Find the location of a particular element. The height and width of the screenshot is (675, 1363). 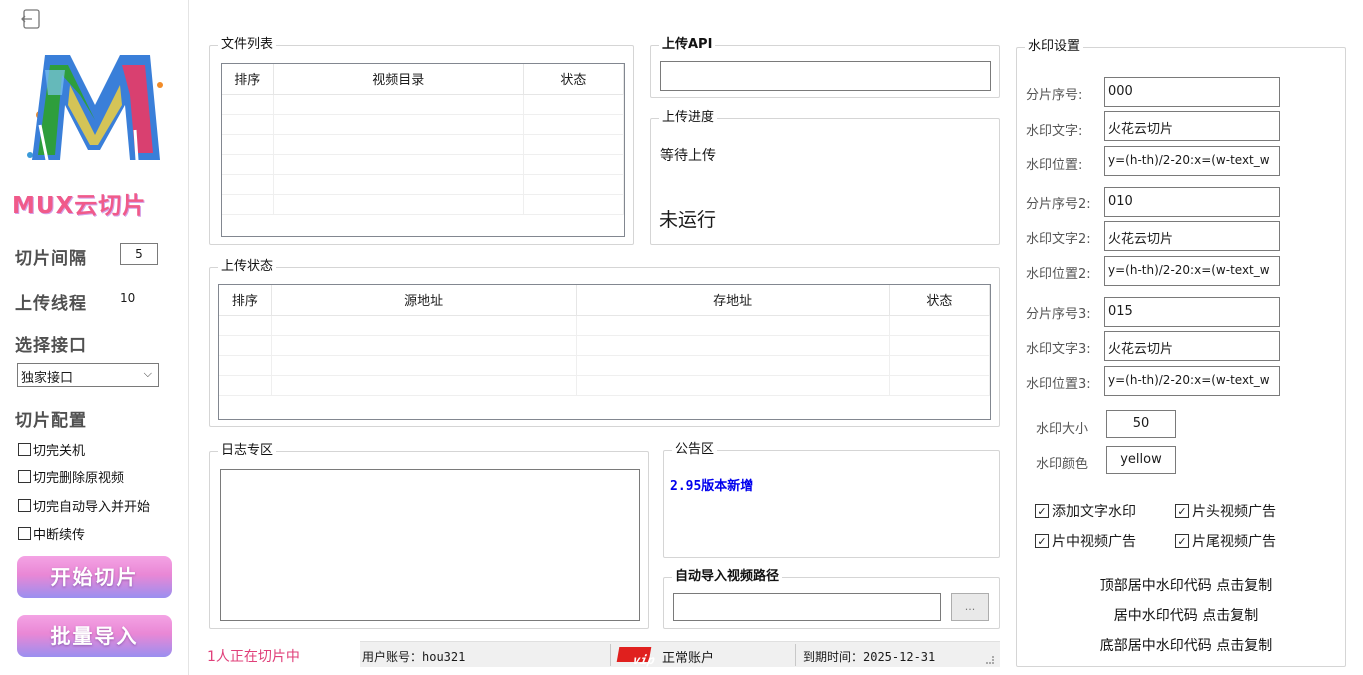

wm-label: 分片序号: is located at coordinates (1054, 95).